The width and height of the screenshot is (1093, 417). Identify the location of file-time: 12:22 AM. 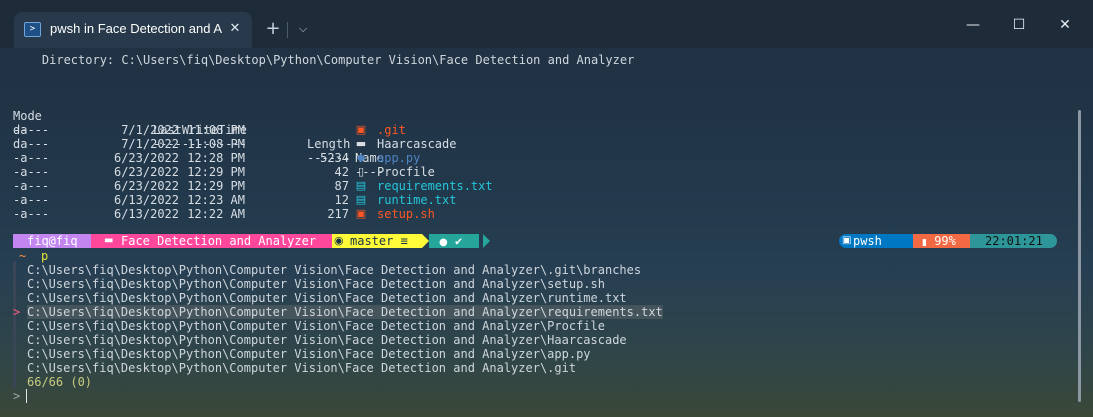
(216, 214).